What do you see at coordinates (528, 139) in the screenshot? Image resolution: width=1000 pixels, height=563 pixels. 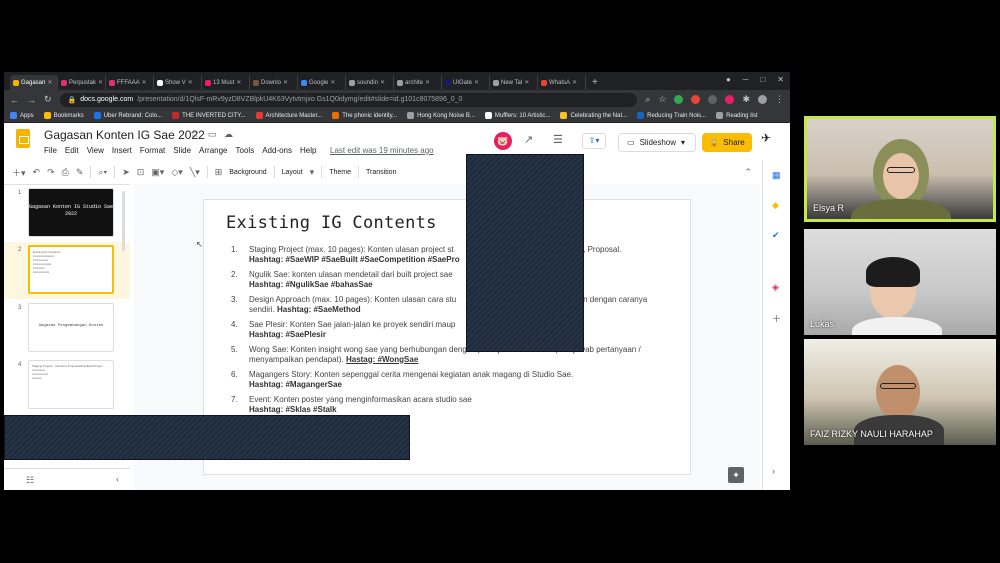 I see `activity-trend-icon: ↗` at bounding box center [528, 139].